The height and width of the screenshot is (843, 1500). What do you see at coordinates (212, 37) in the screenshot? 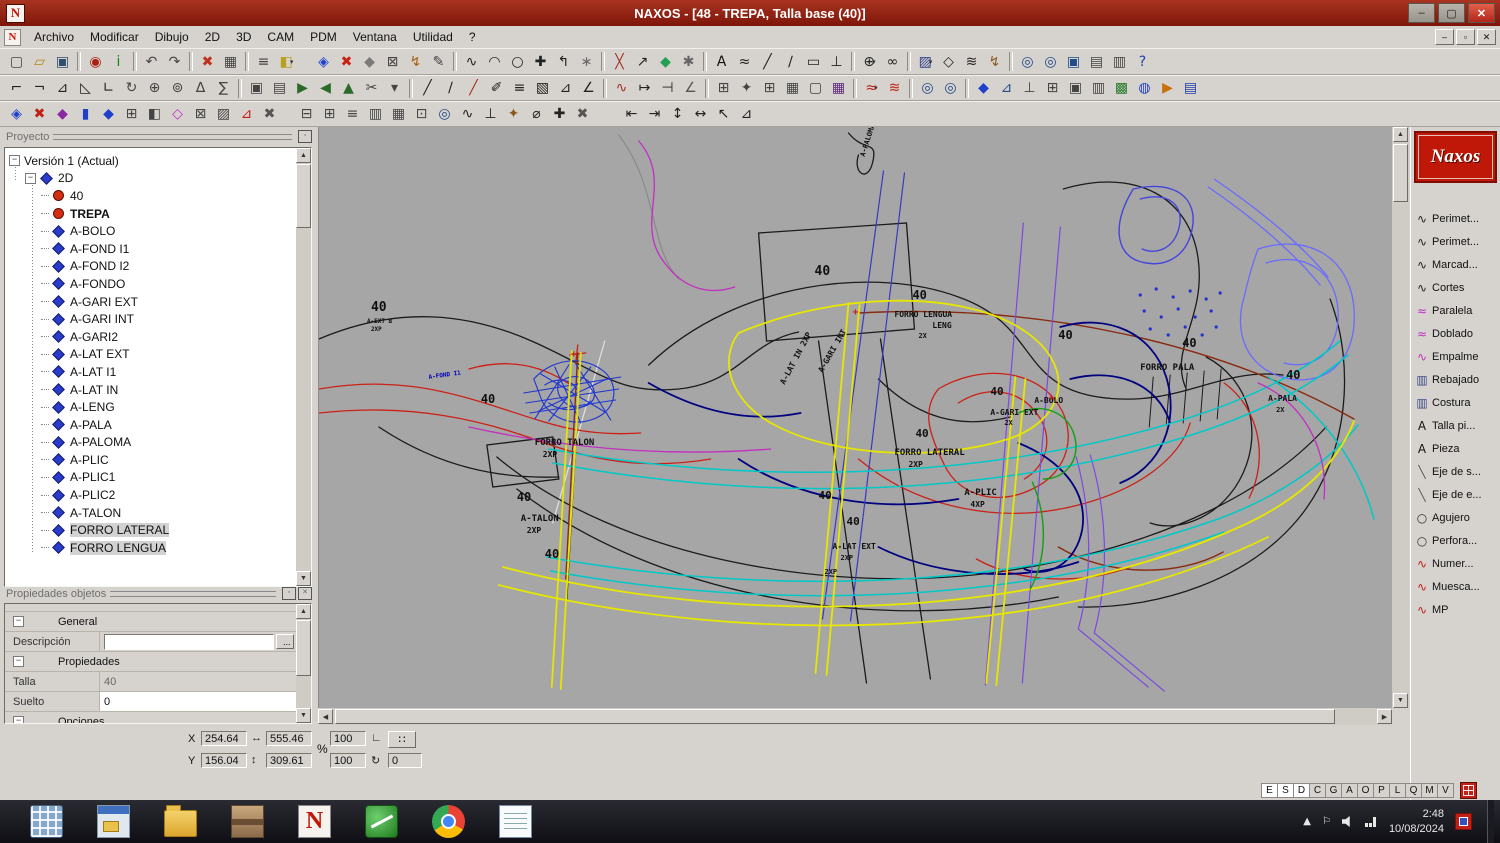
I see `menu-item-2d: 2D` at bounding box center [212, 37].